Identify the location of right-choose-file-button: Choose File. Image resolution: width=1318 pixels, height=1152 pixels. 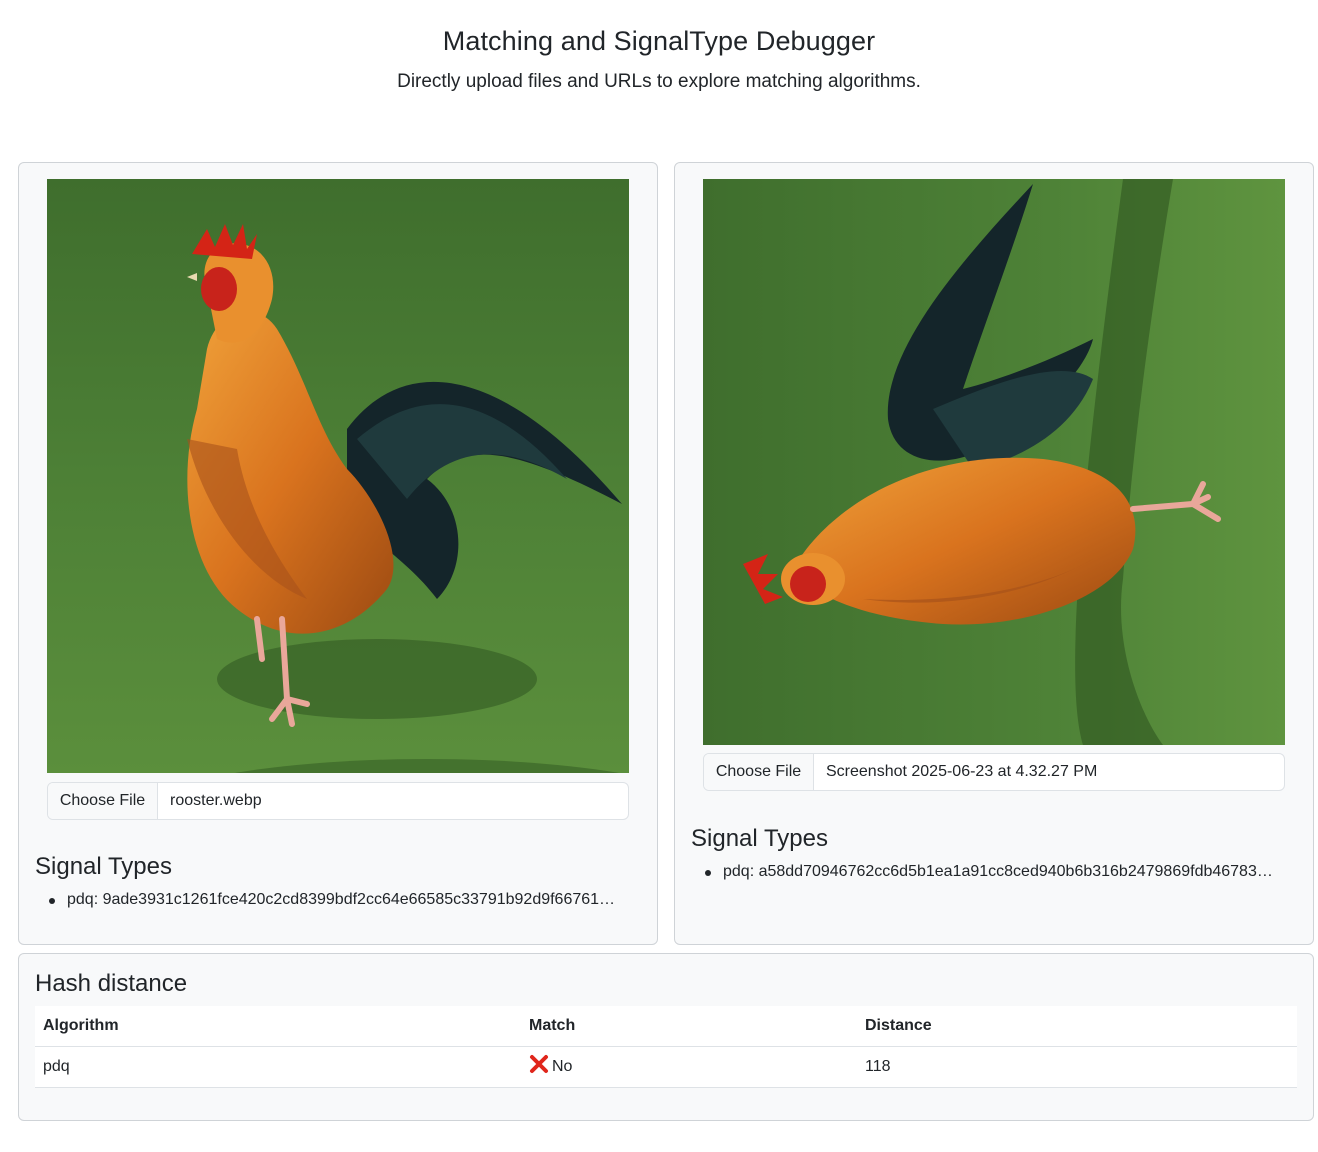
(759, 772).